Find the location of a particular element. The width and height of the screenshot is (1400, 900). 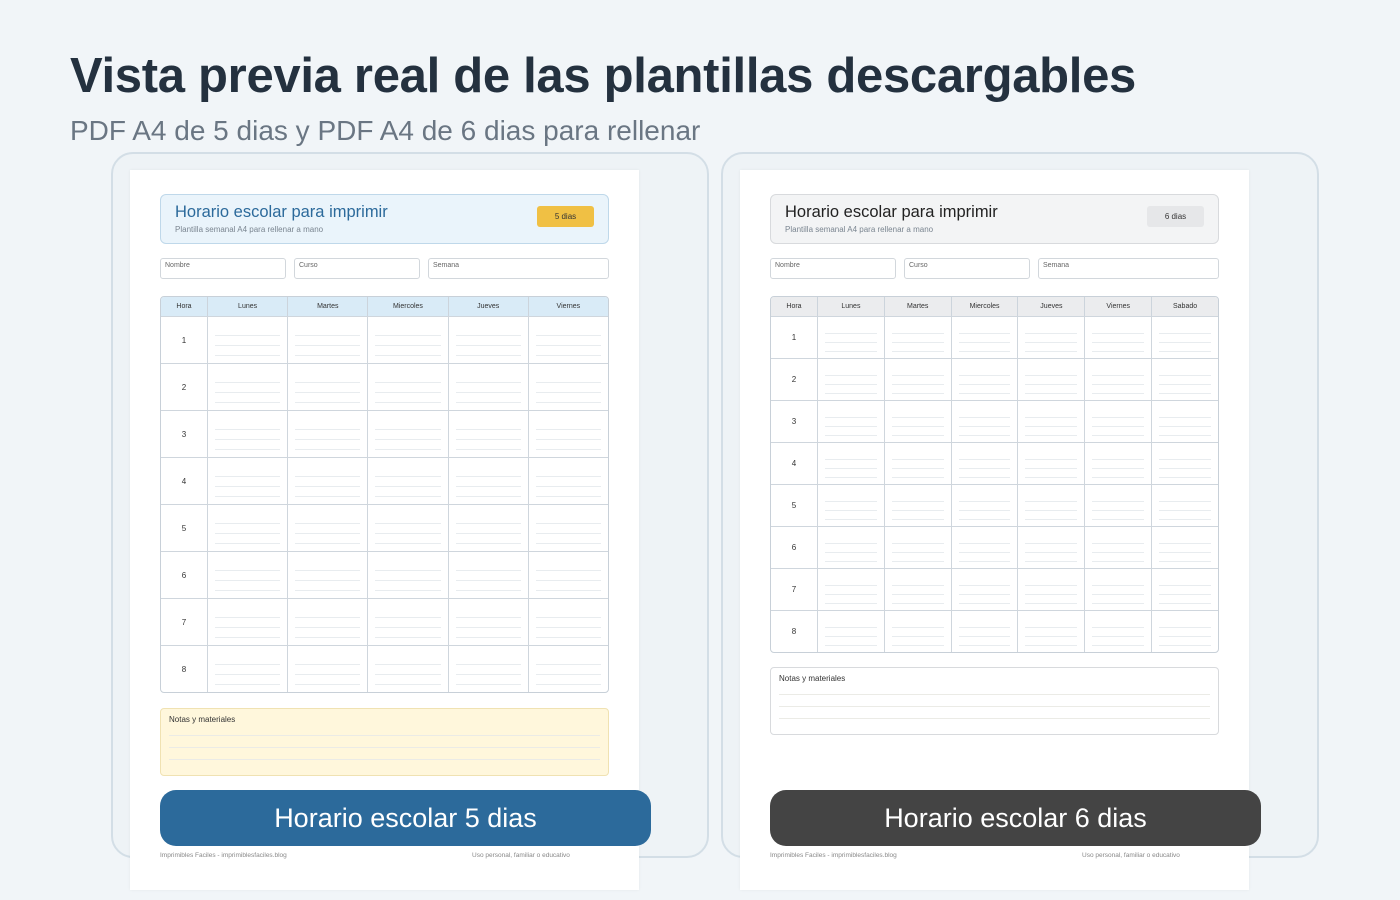

column-header-hora: Hora is located at coordinates (794, 306).